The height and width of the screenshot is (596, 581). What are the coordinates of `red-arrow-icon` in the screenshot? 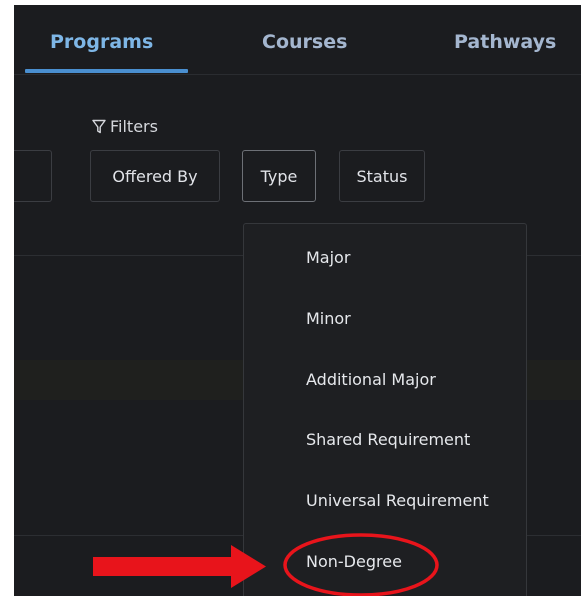 It's located at (179, 566).